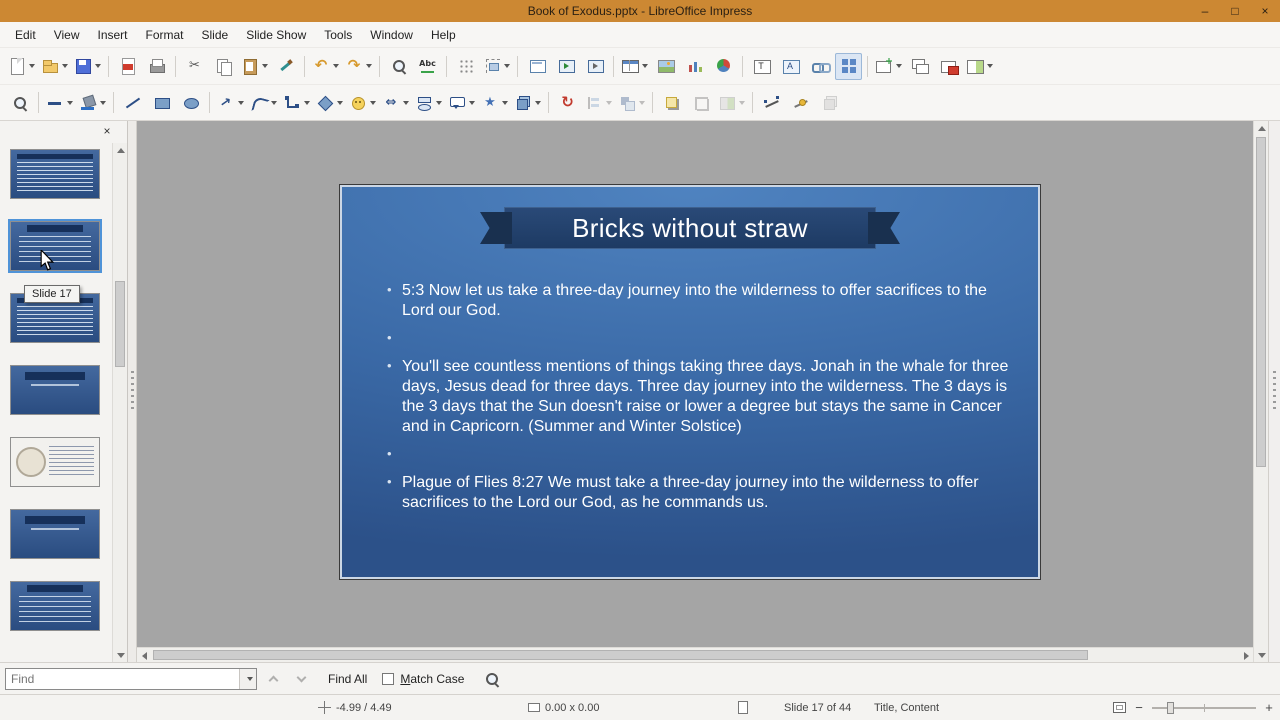  What do you see at coordinates (107, 132) in the screenshot?
I see `slide-panel-close-button: ×` at bounding box center [107, 132].